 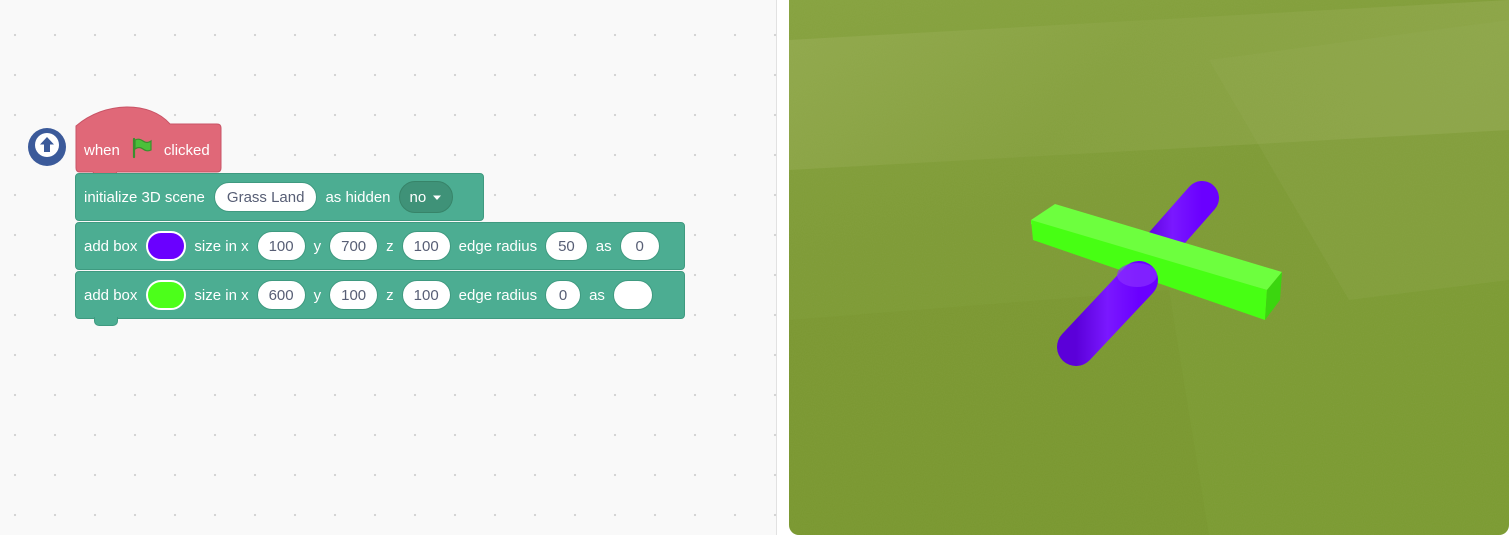 What do you see at coordinates (354, 246) in the screenshot?
I see `size-y-input: 700` at bounding box center [354, 246].